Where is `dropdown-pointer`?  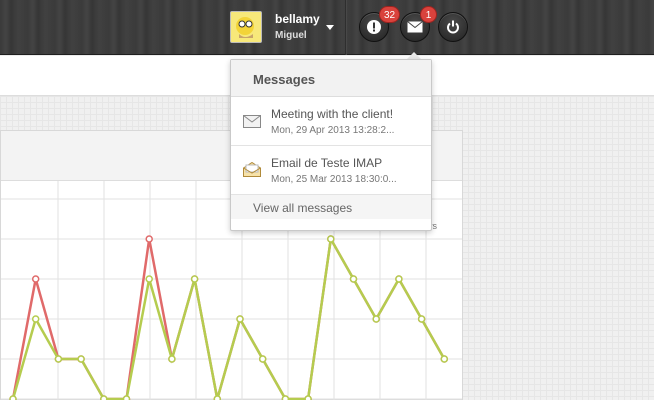
dropdown-pointer is located at coordinates (414, 55).